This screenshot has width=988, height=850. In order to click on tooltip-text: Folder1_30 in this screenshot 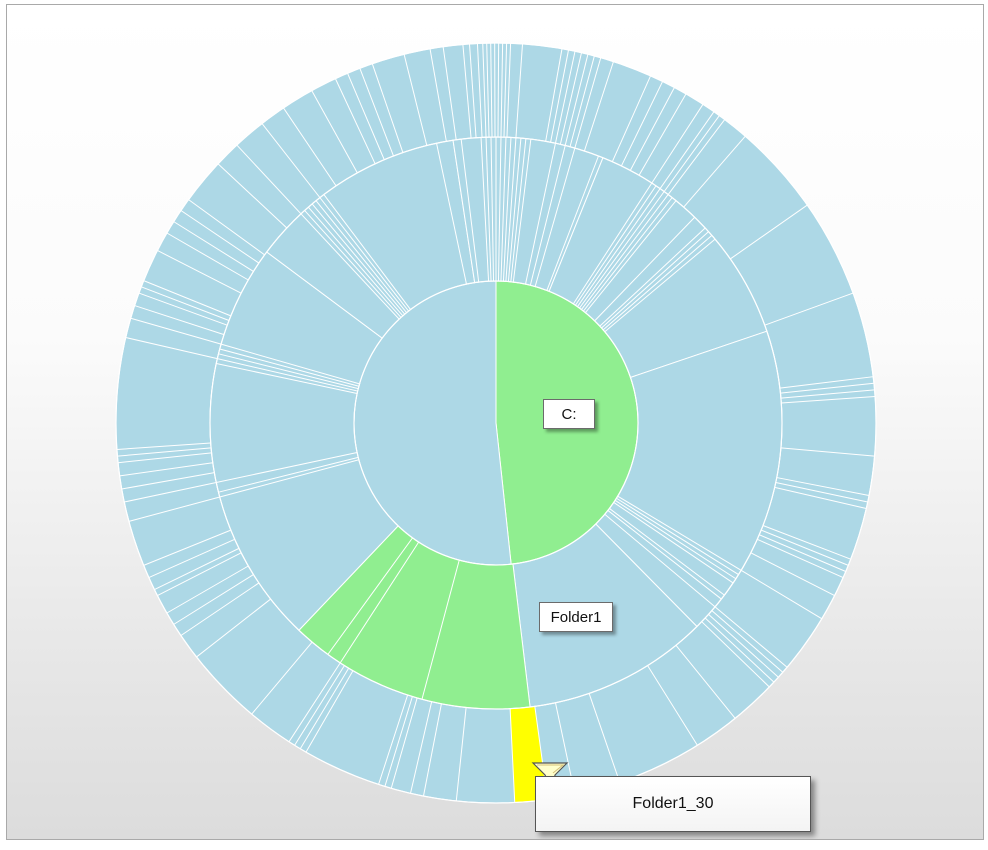, I will do `click(673, 803)`.